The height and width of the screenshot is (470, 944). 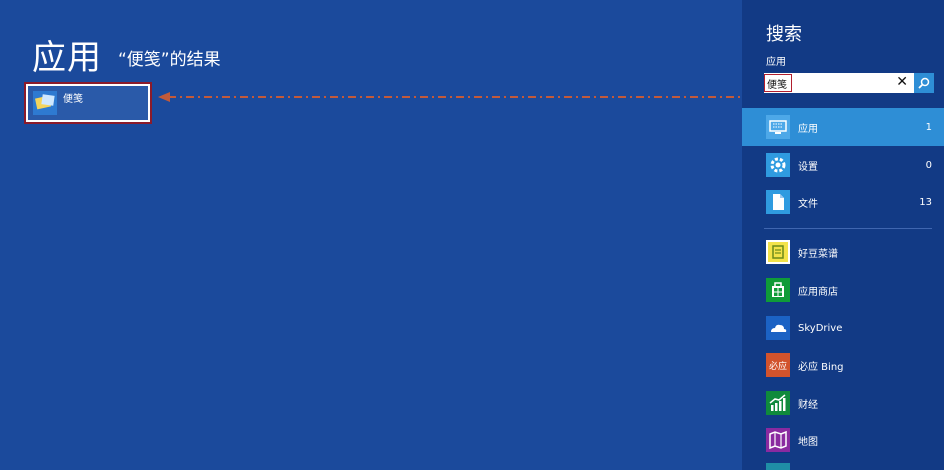 I want to click on category-label: 应用, so click(x=808, y=129).